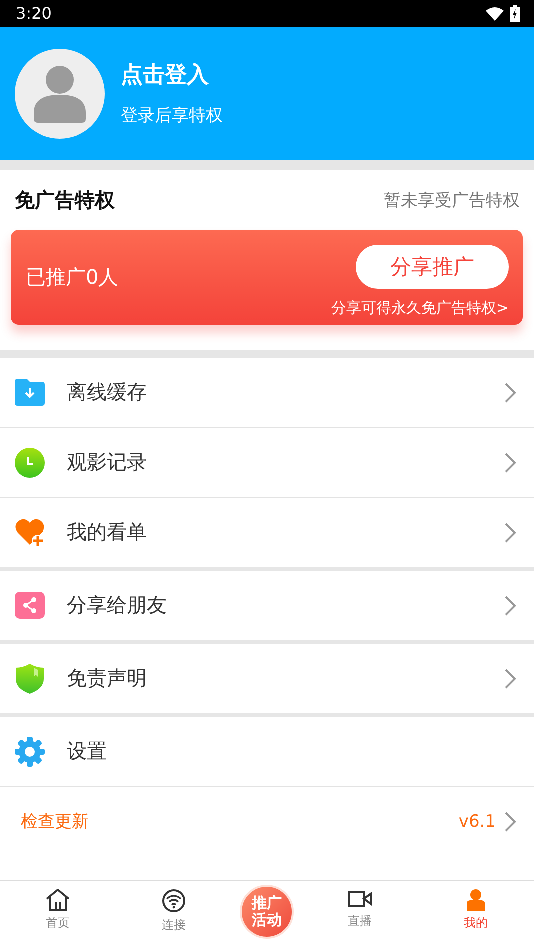 The image size is (534, 950). What do you see at coordinates (34, 13) in the screenshot?
I see `status-time: 3:20` at bounding box center [34, 13].